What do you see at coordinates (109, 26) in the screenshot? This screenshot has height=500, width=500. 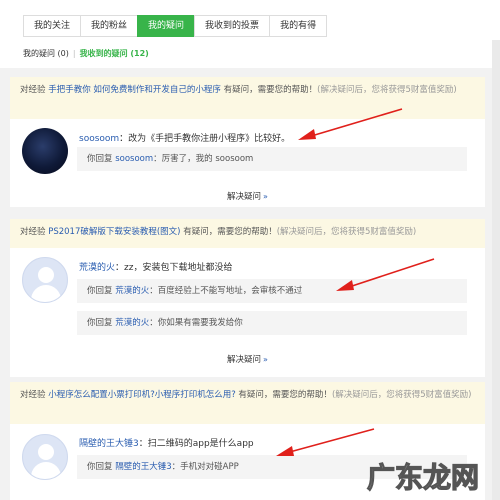 I see `tab-my-fans: 我的粉丝` at bounding box center [109, 26].